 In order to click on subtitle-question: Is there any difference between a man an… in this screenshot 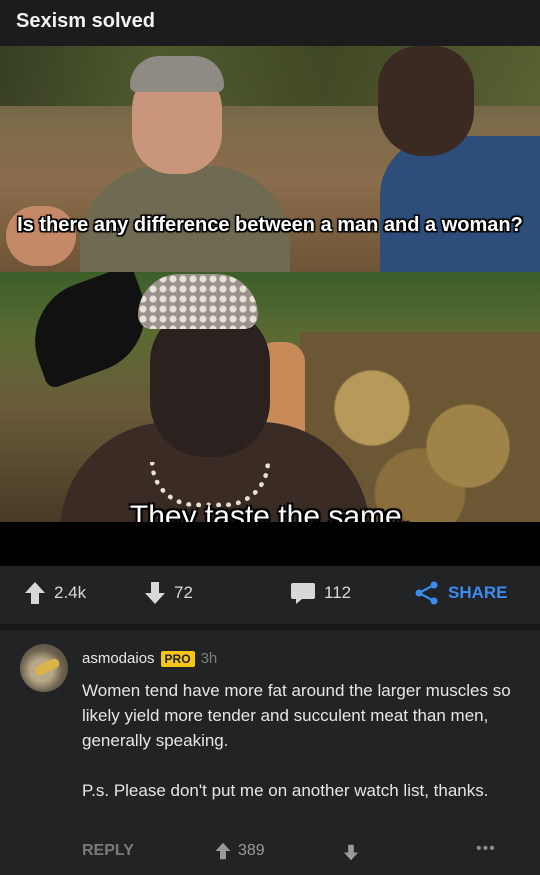, I will do `click(270, 225)`.